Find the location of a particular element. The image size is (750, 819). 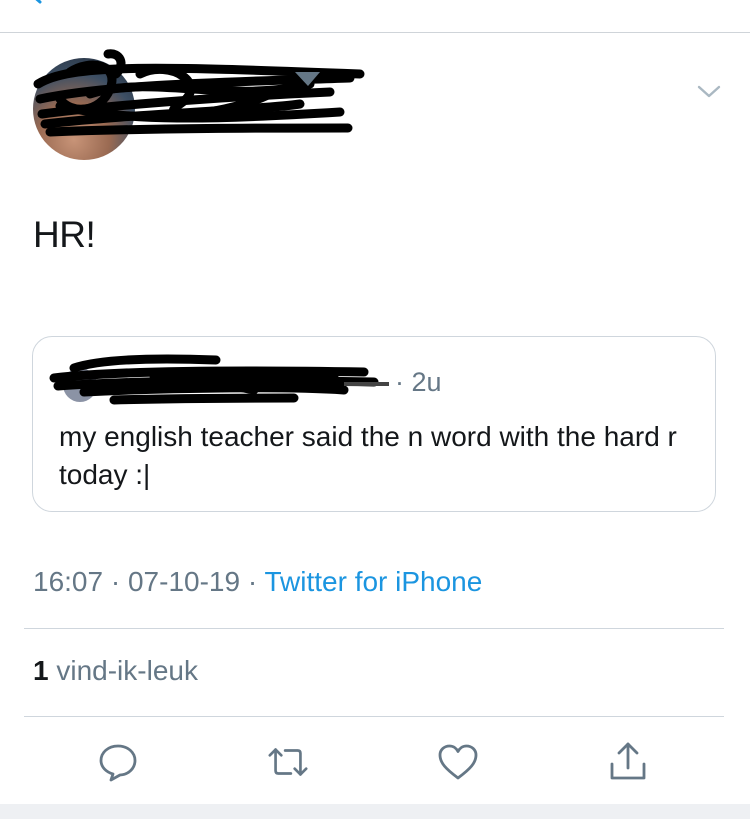

bottom-edge is located at coordinates (375, 811).